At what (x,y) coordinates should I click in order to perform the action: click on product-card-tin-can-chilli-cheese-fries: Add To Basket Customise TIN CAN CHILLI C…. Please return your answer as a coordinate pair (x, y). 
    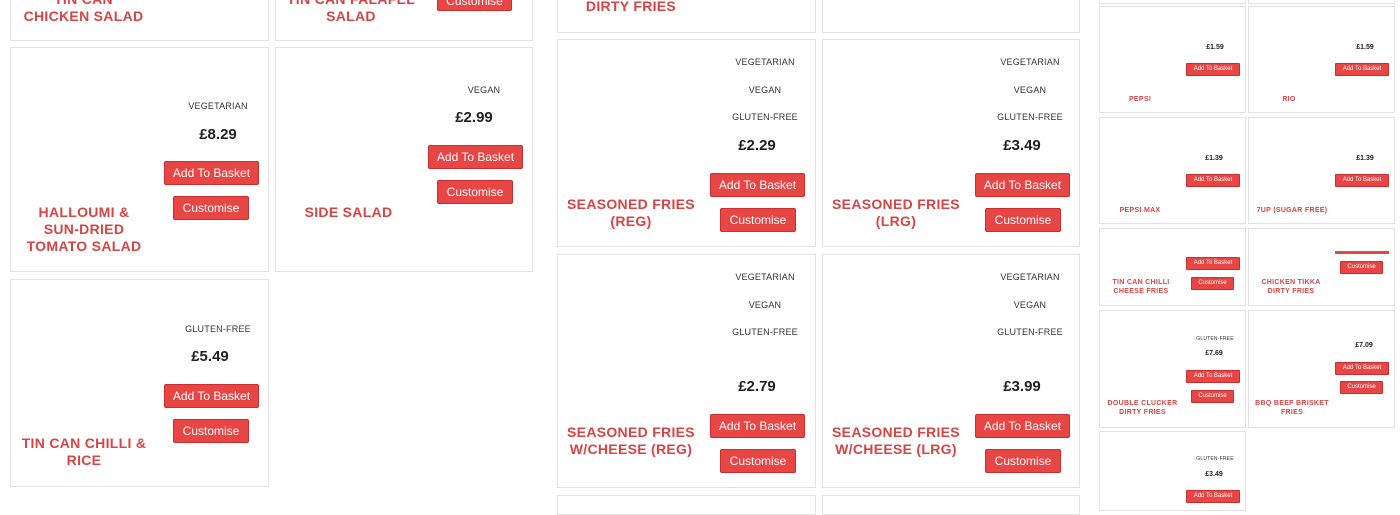
    Looking at the image, I should click on (1172, 267).